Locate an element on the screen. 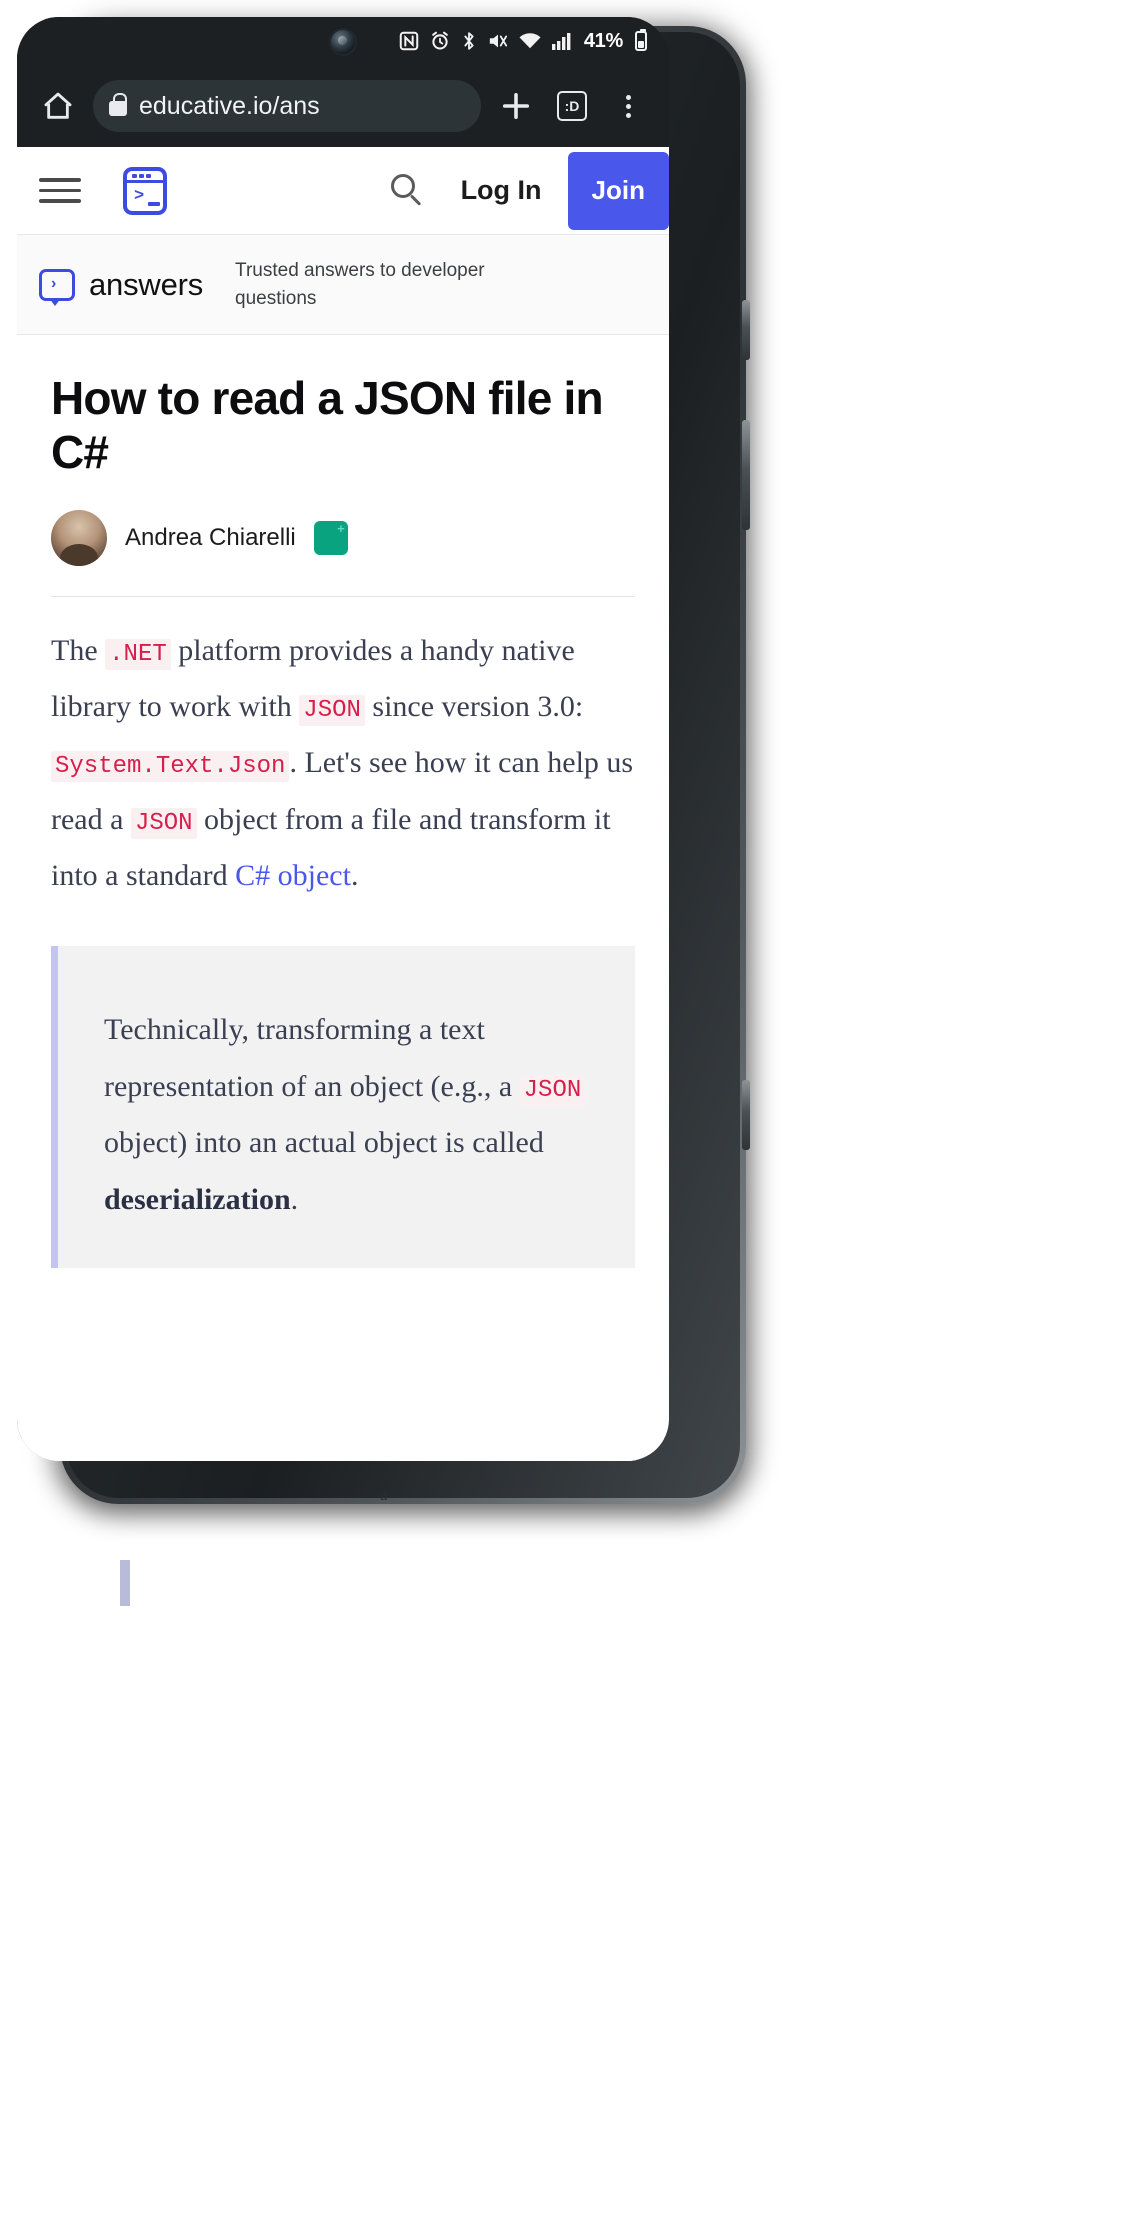 The width and height of the screenshot is (1122, 2230). url-bar: educative.io/ans is located at coordinates (287, 106).